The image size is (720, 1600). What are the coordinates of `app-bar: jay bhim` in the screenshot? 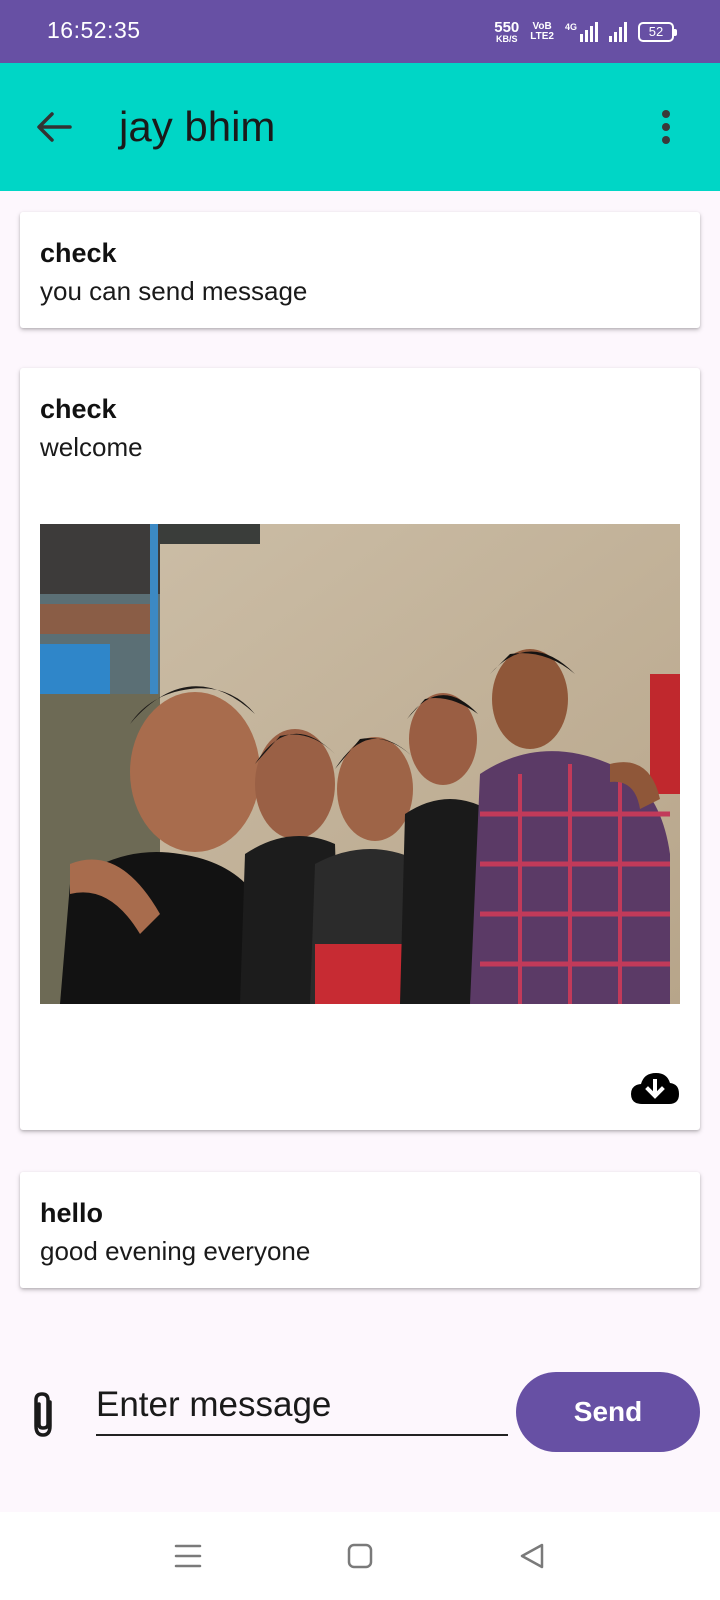 It's located at (360, 127).